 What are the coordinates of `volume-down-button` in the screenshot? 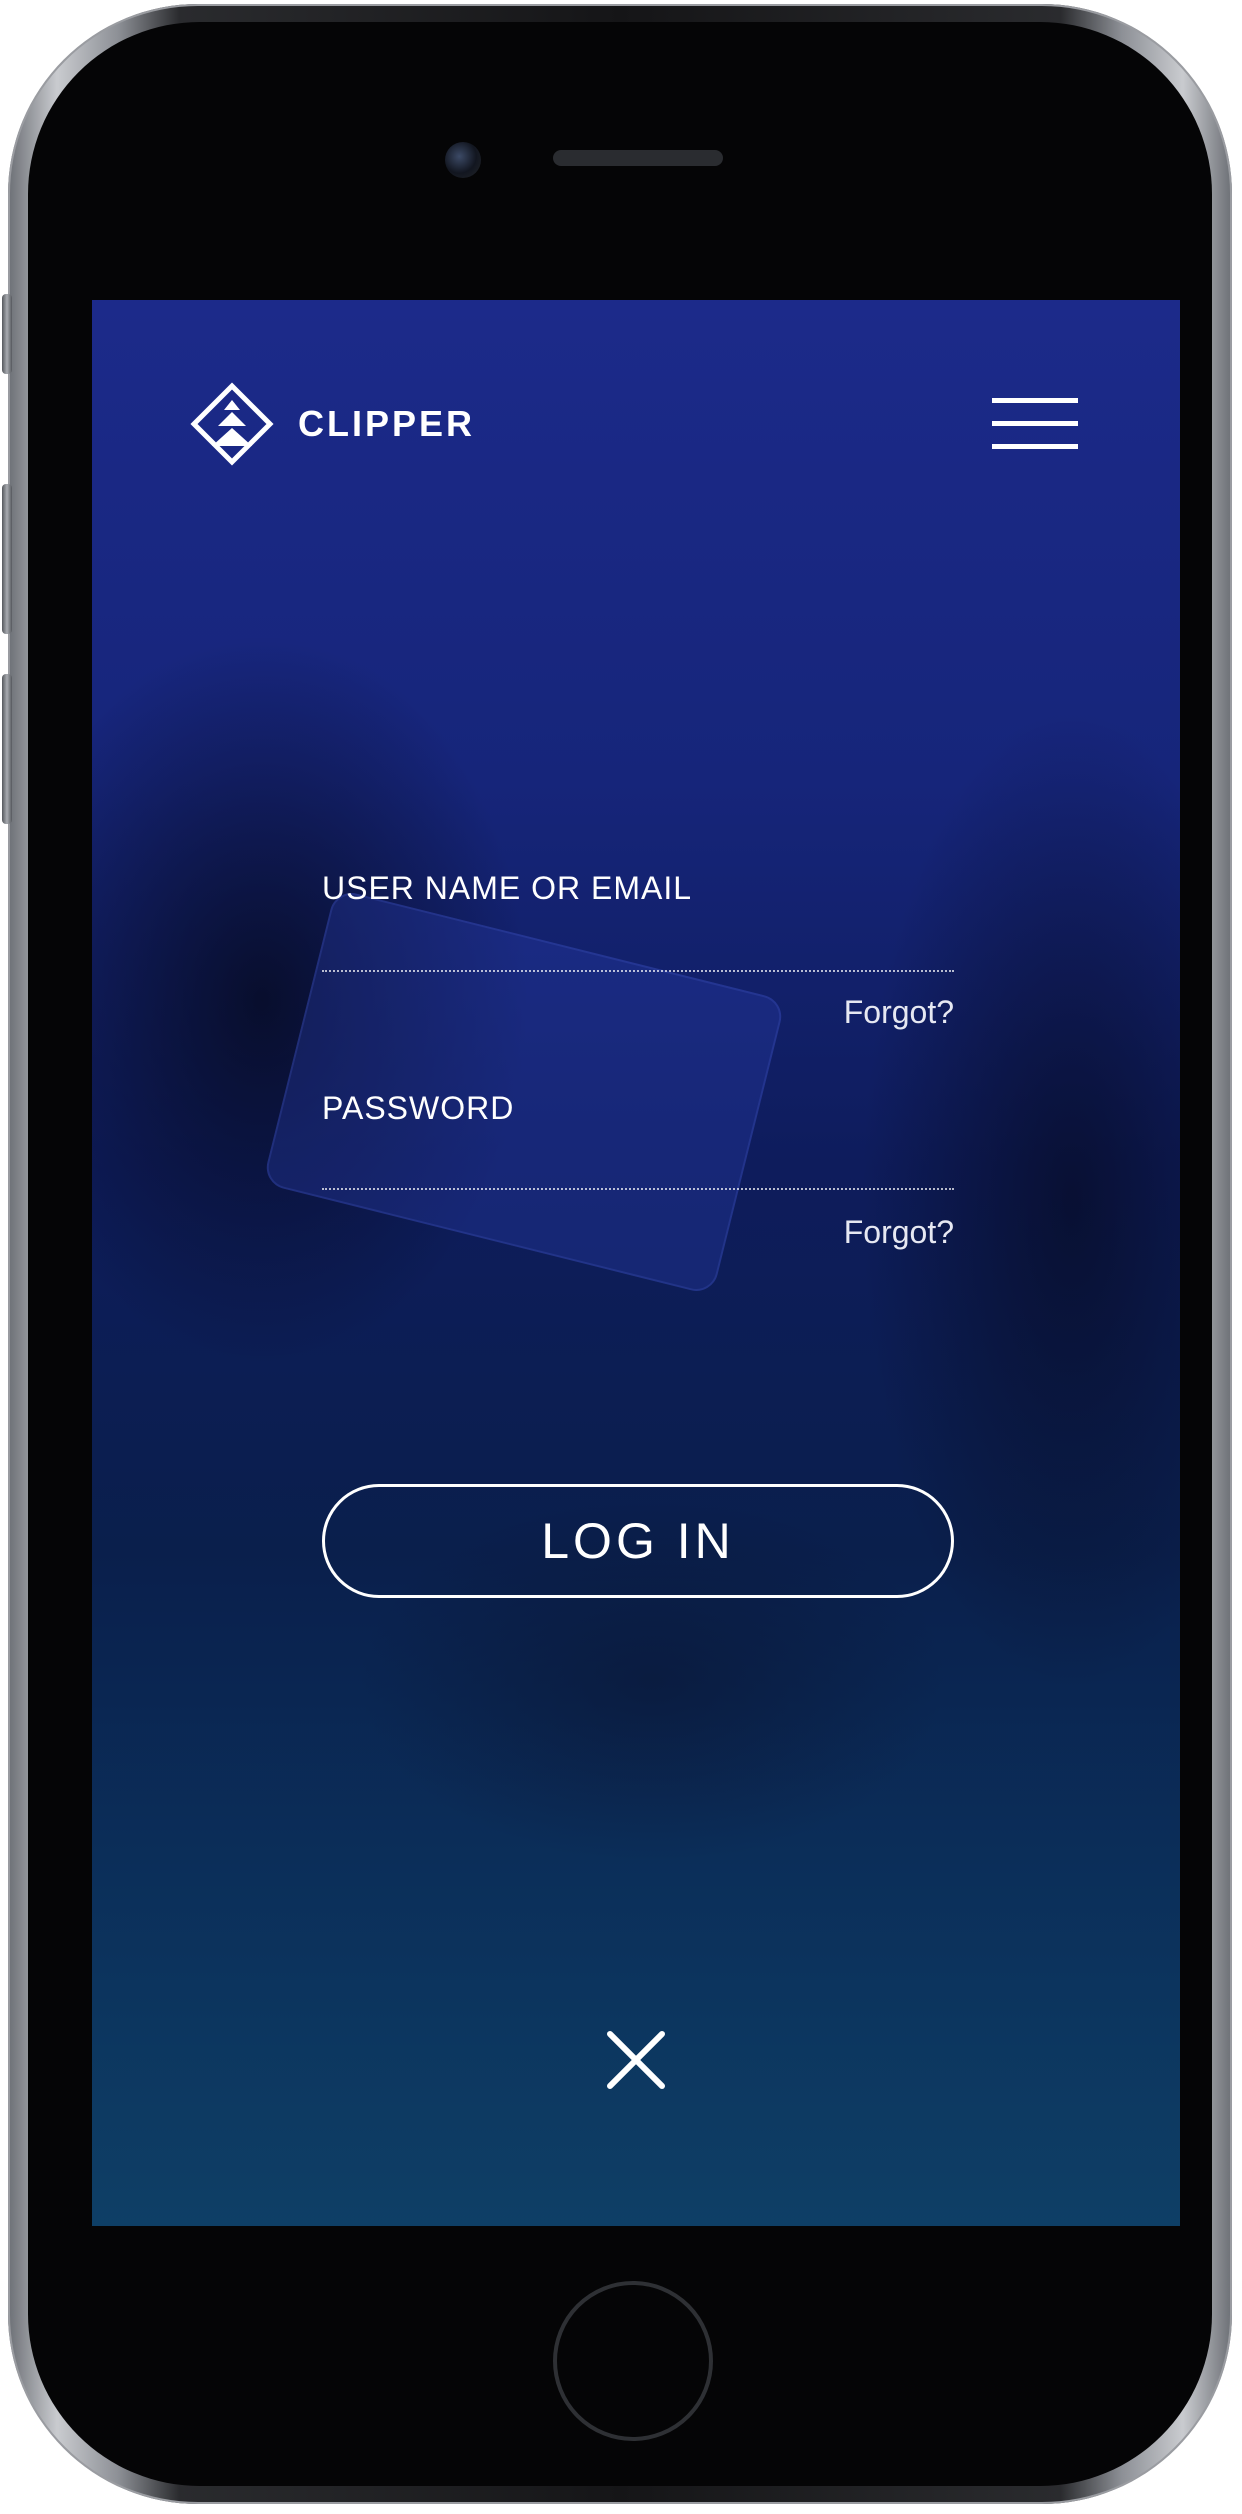 It's located at (7, 749).